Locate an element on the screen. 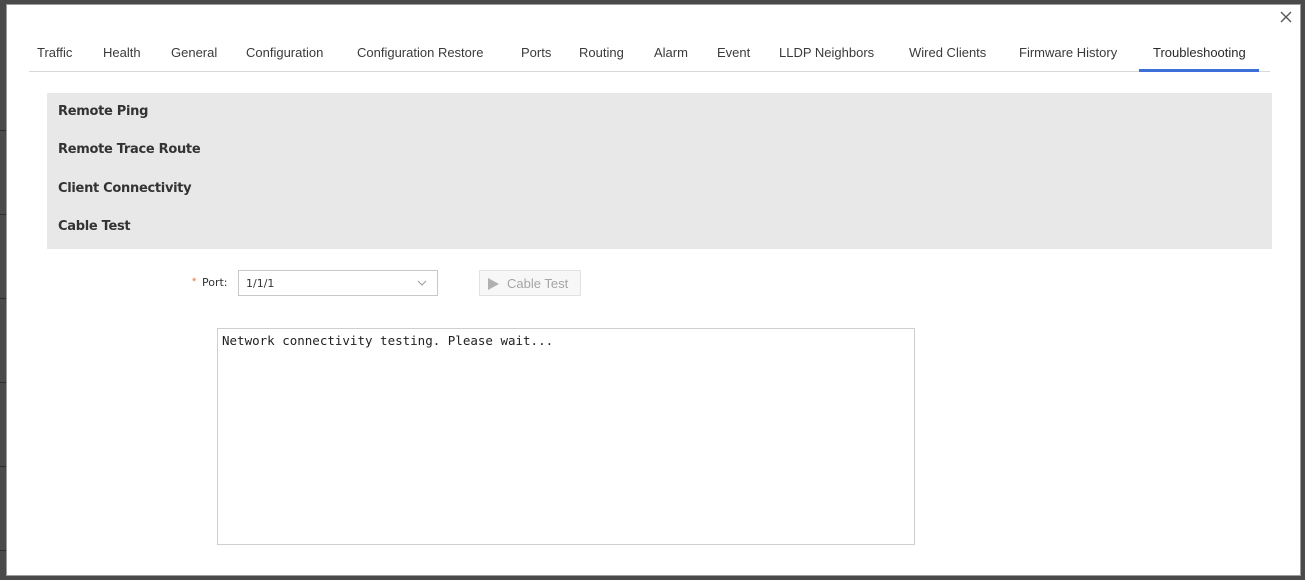  close-button is located at coordinates (1286, 17).